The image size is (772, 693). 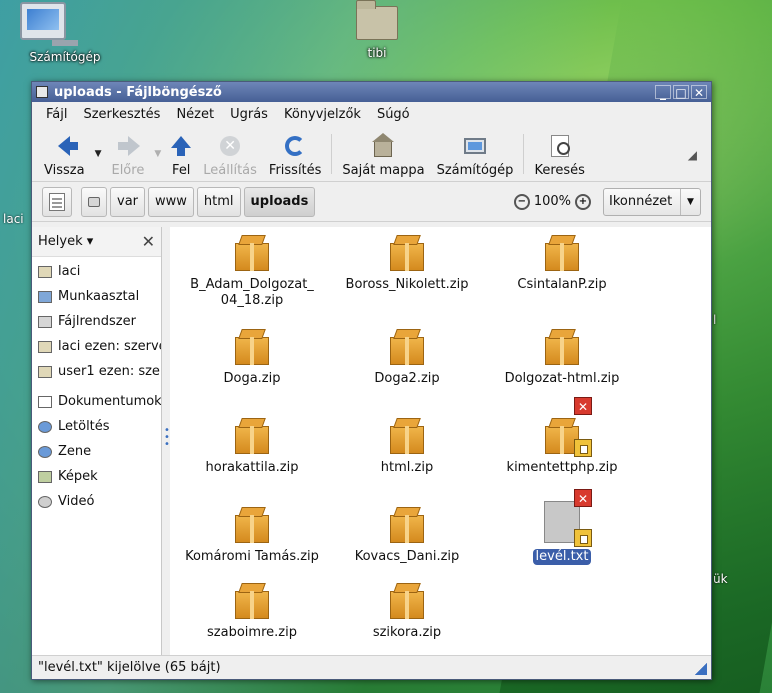 What do you see at coordinates (94, 201) in the screenshot?
I see `crumb-root-button` at bounding box center [94, 201].